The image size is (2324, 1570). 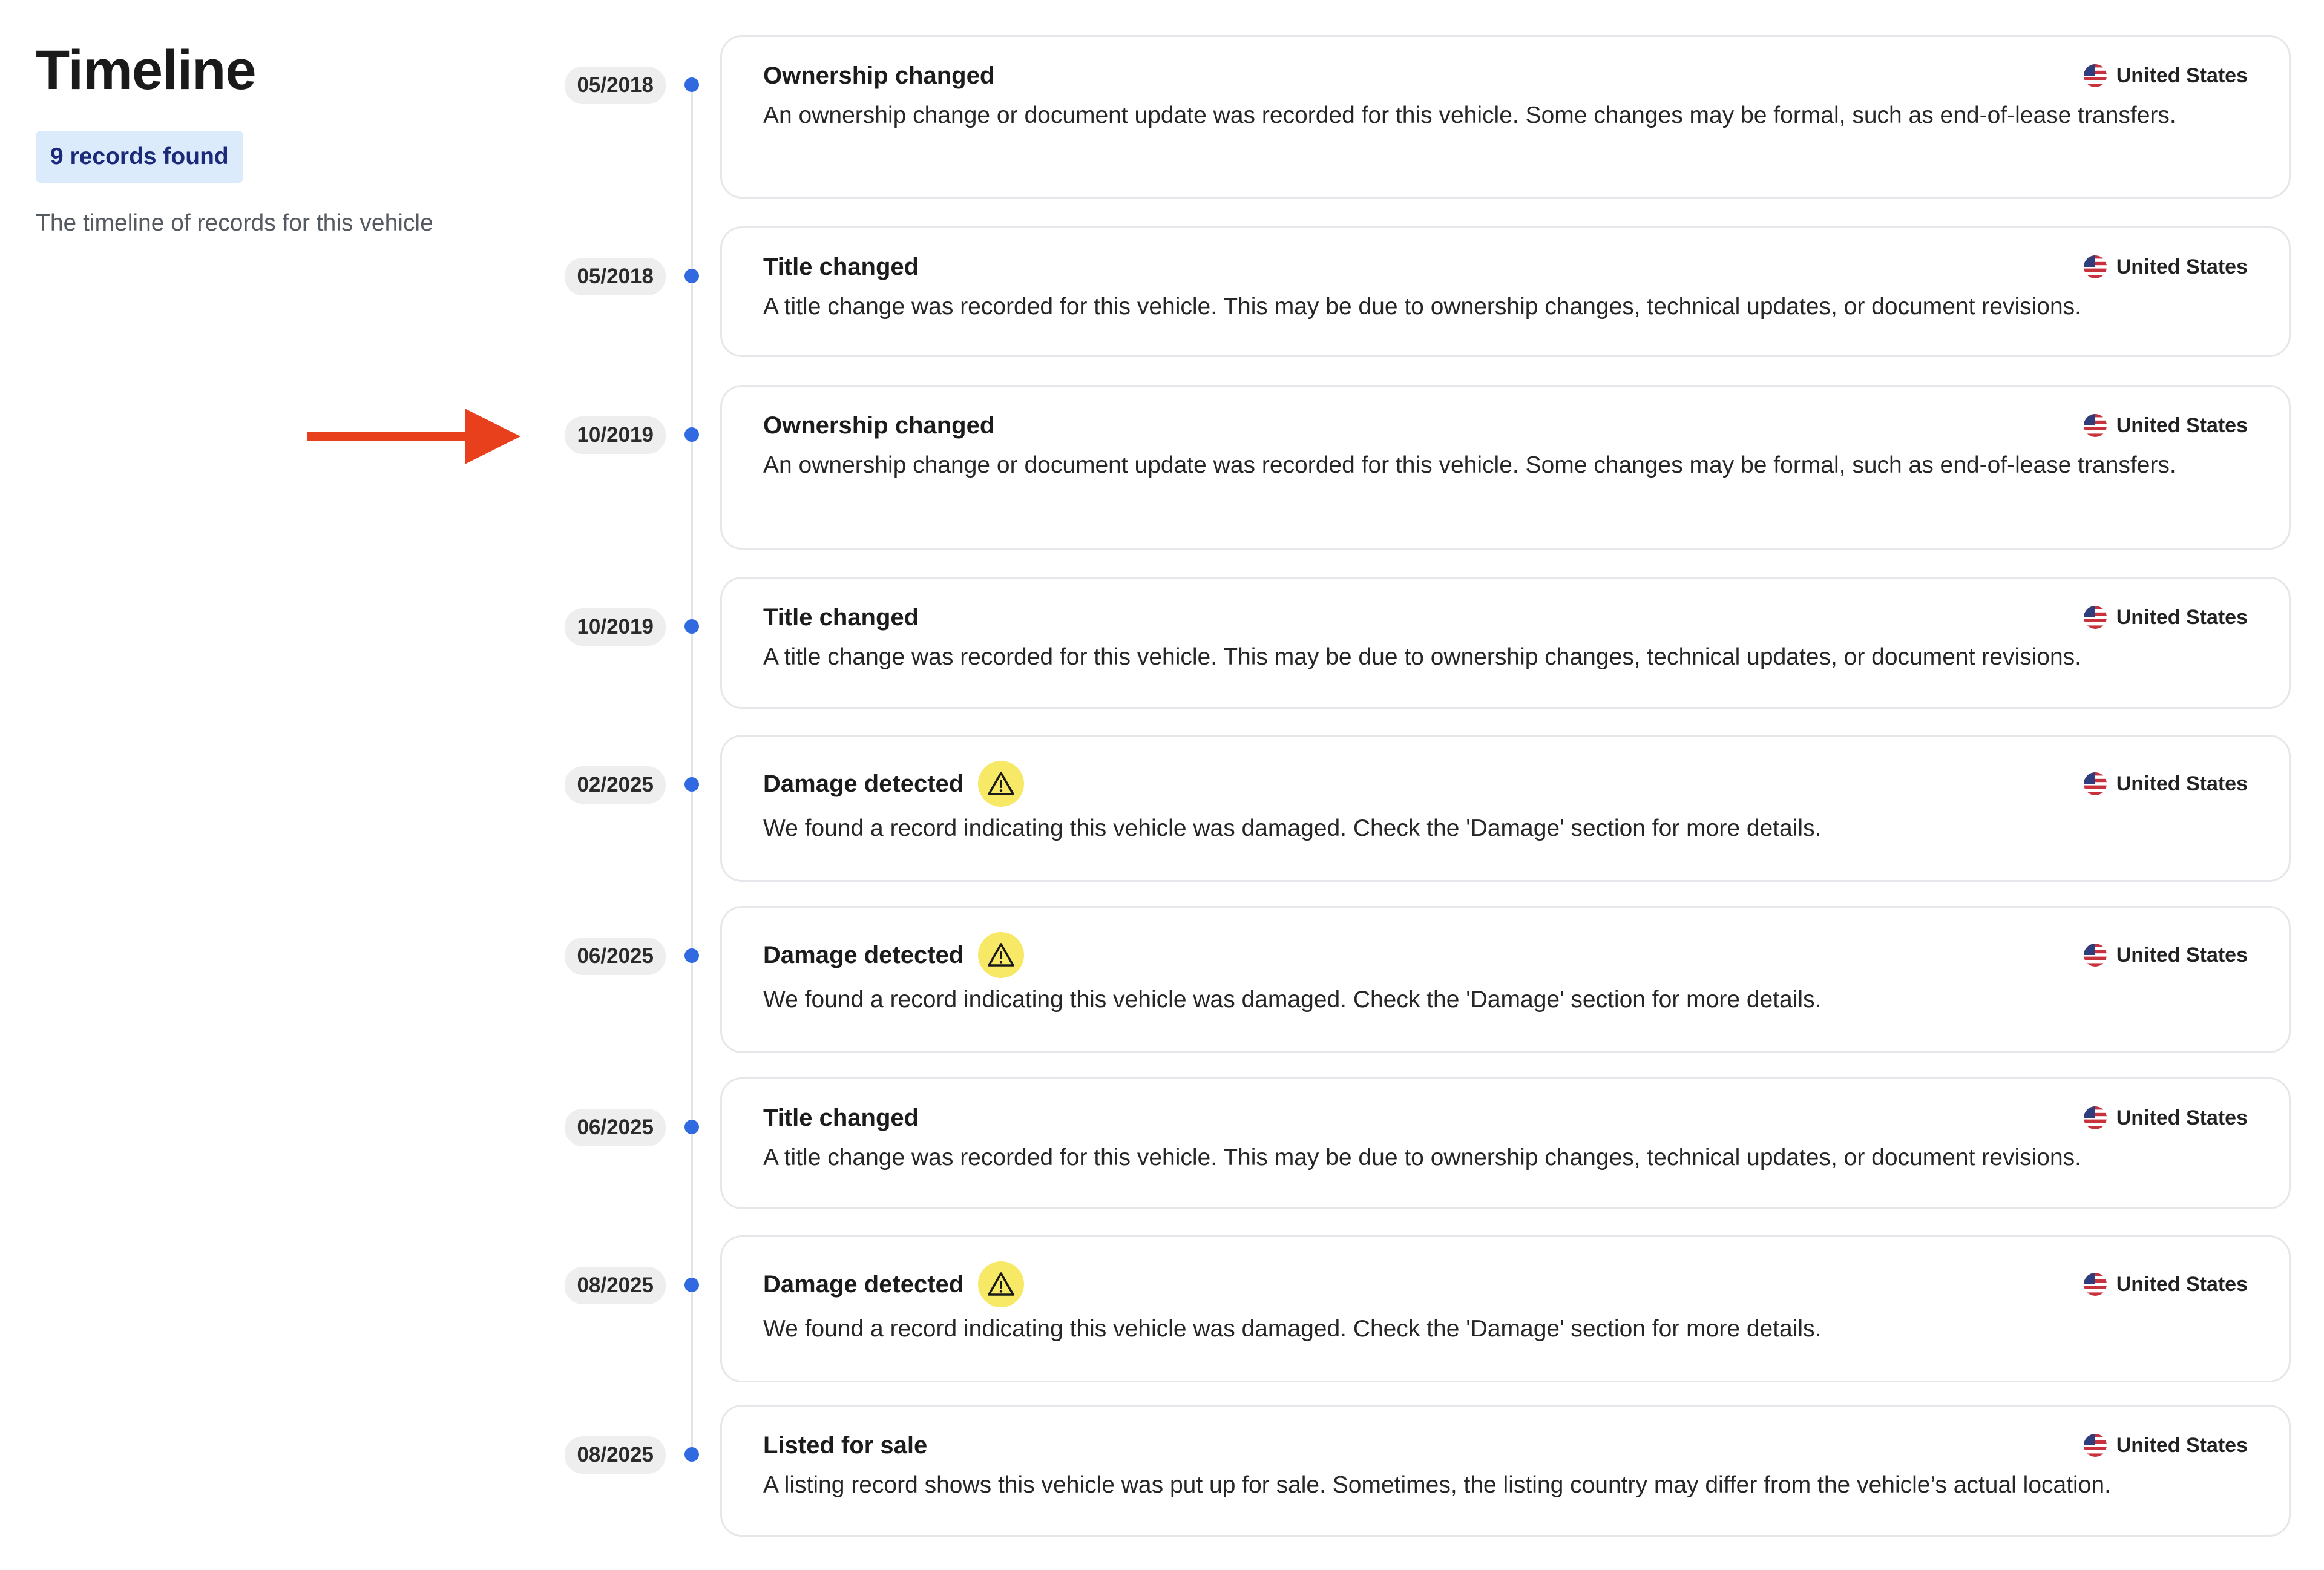 What do you see at coordinates (692, 768) in the screenshot?
I see `timeline-line` at bounding box center [692, 768].